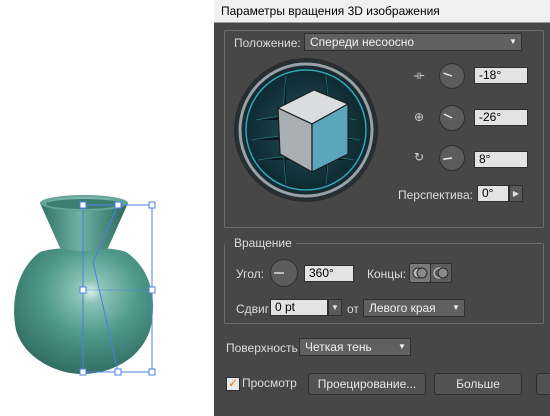  I want to click on surface-dropdown: Четкая тень ▼, so click(355, 347).